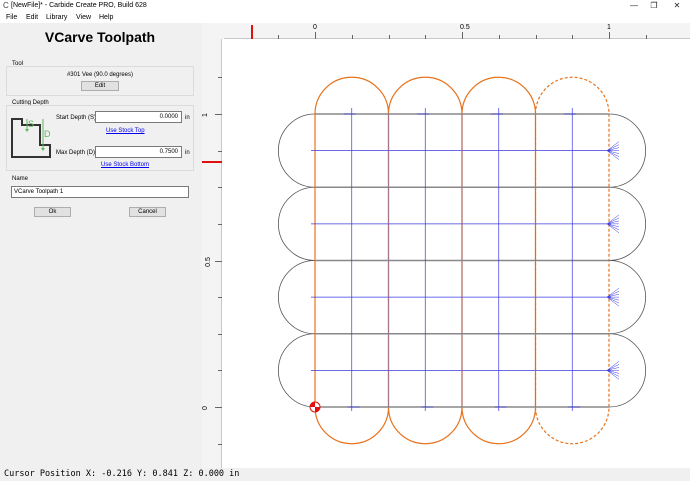 The width and height of the screenshot is (690, 481). Describe the element at coordinates (138, 152) in the screenshot. I see `max-depth-input: 0.7500` at that location.